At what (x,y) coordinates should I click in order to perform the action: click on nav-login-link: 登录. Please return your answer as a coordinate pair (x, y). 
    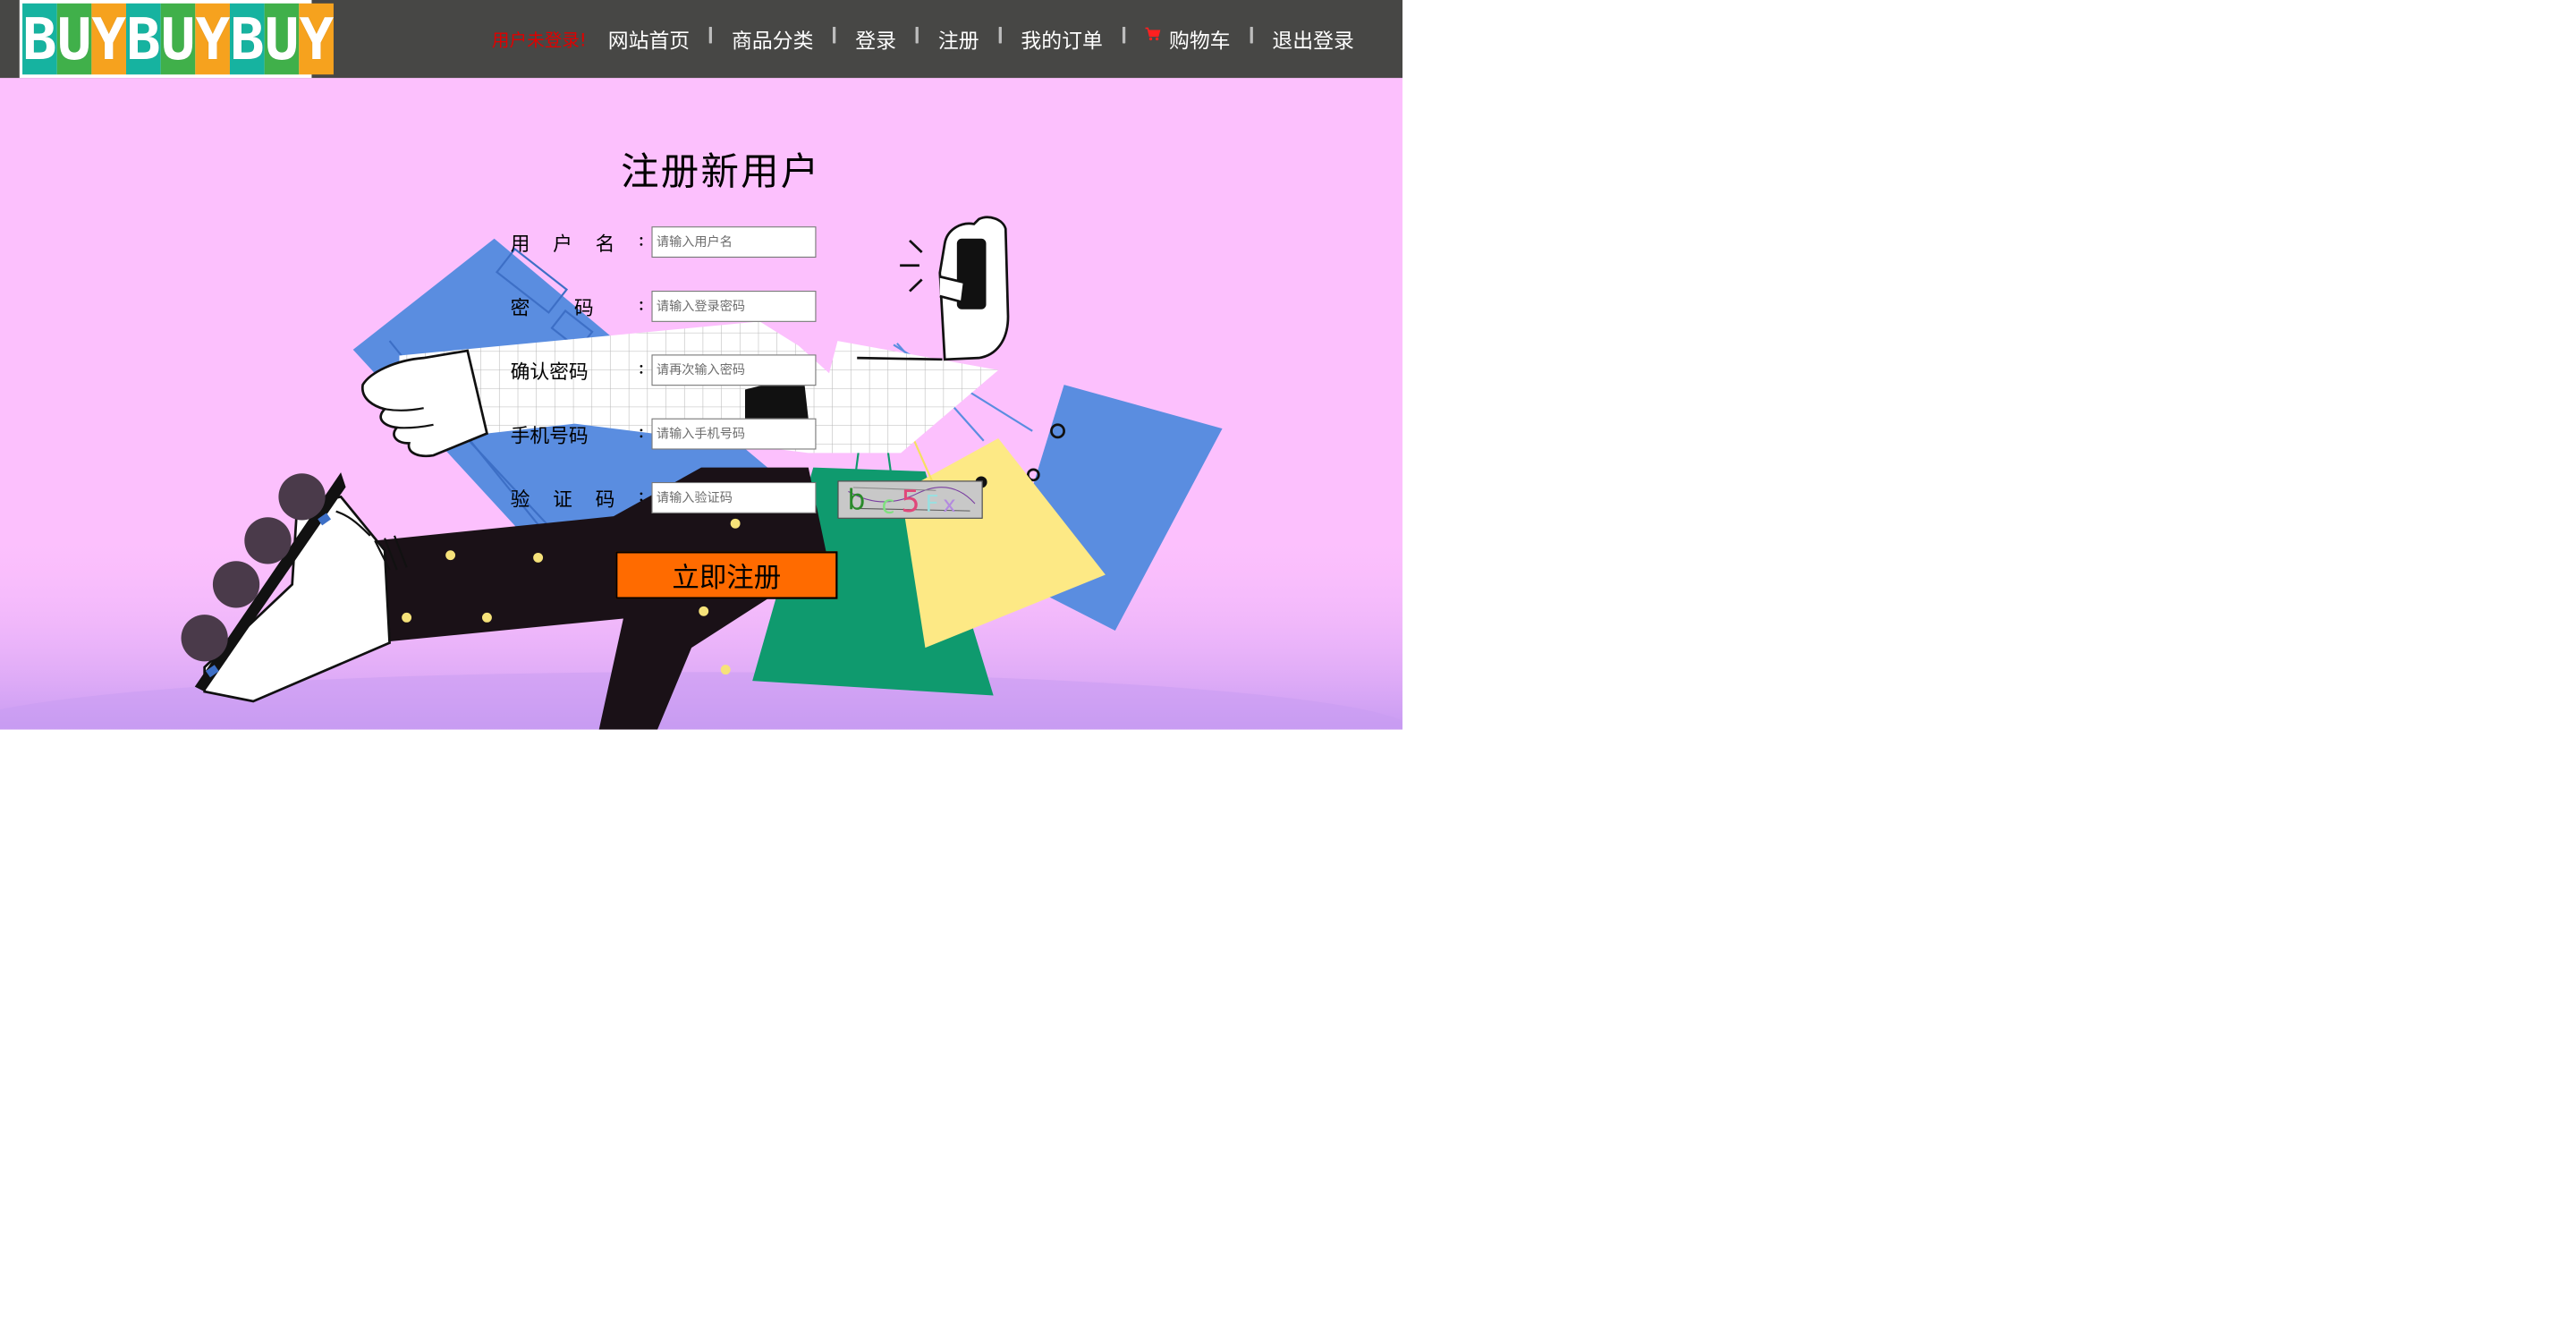
    Looking at the image, I should click on (875, 39).